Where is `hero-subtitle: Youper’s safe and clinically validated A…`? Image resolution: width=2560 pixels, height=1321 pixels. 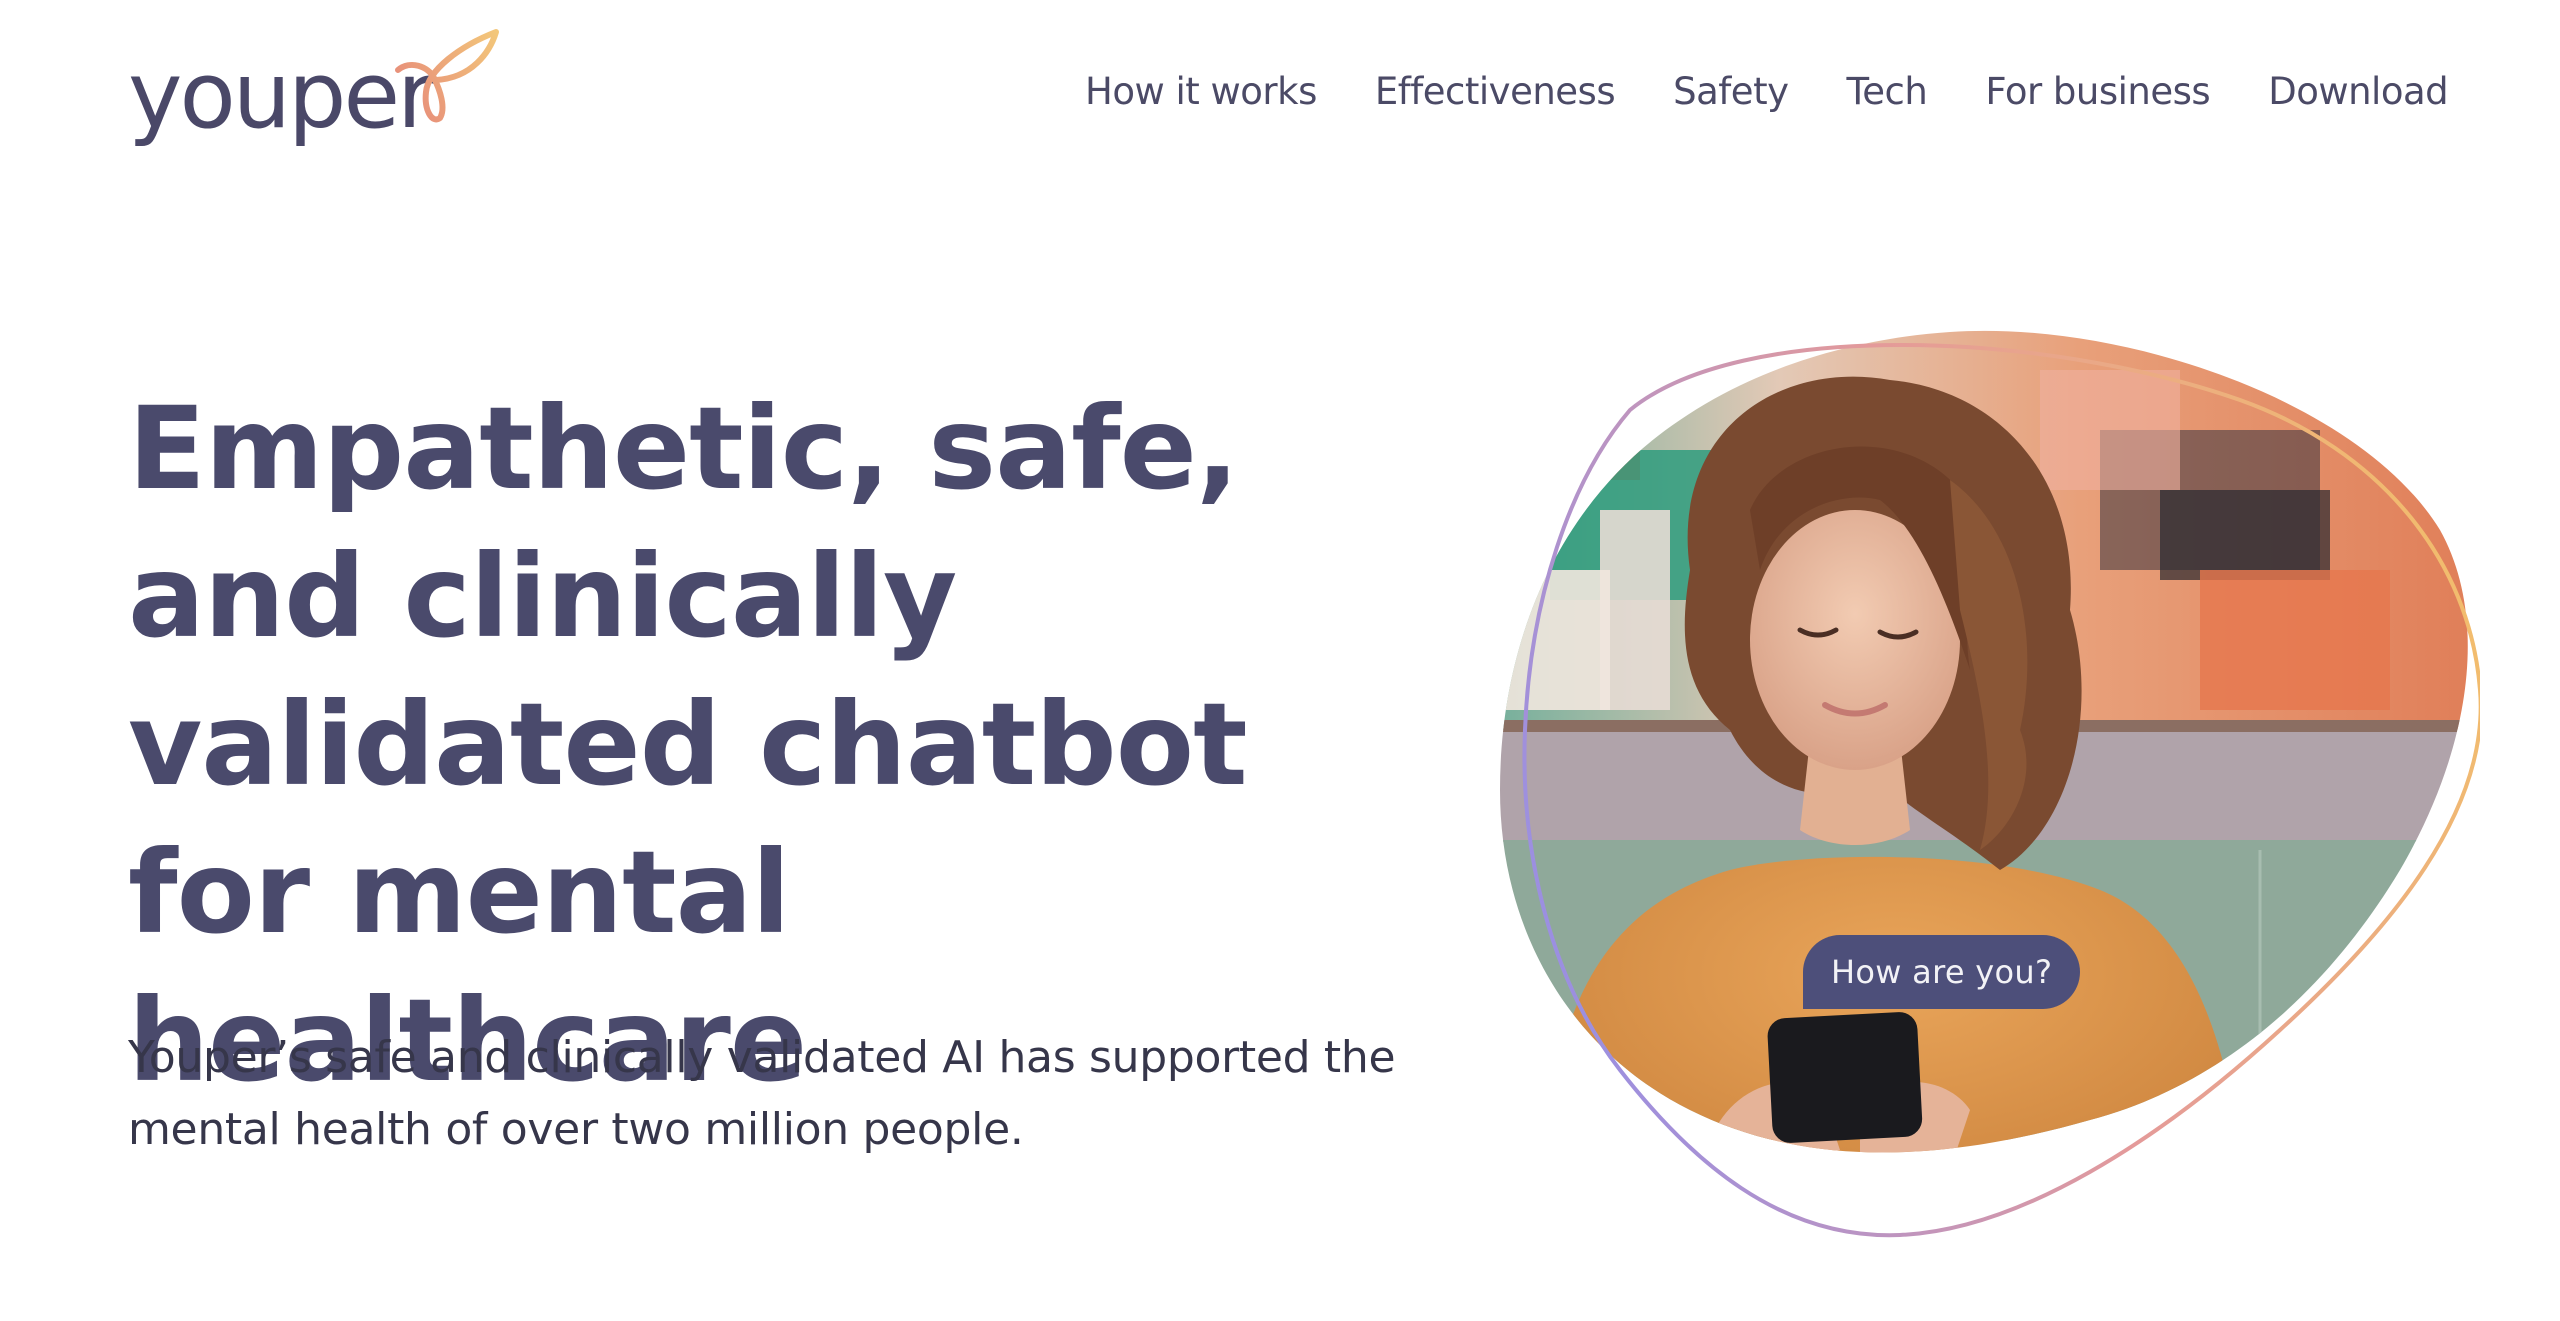
hero-subtitle: Youper’s safe and clinically validated A… is located at coordinates (762, 1093).